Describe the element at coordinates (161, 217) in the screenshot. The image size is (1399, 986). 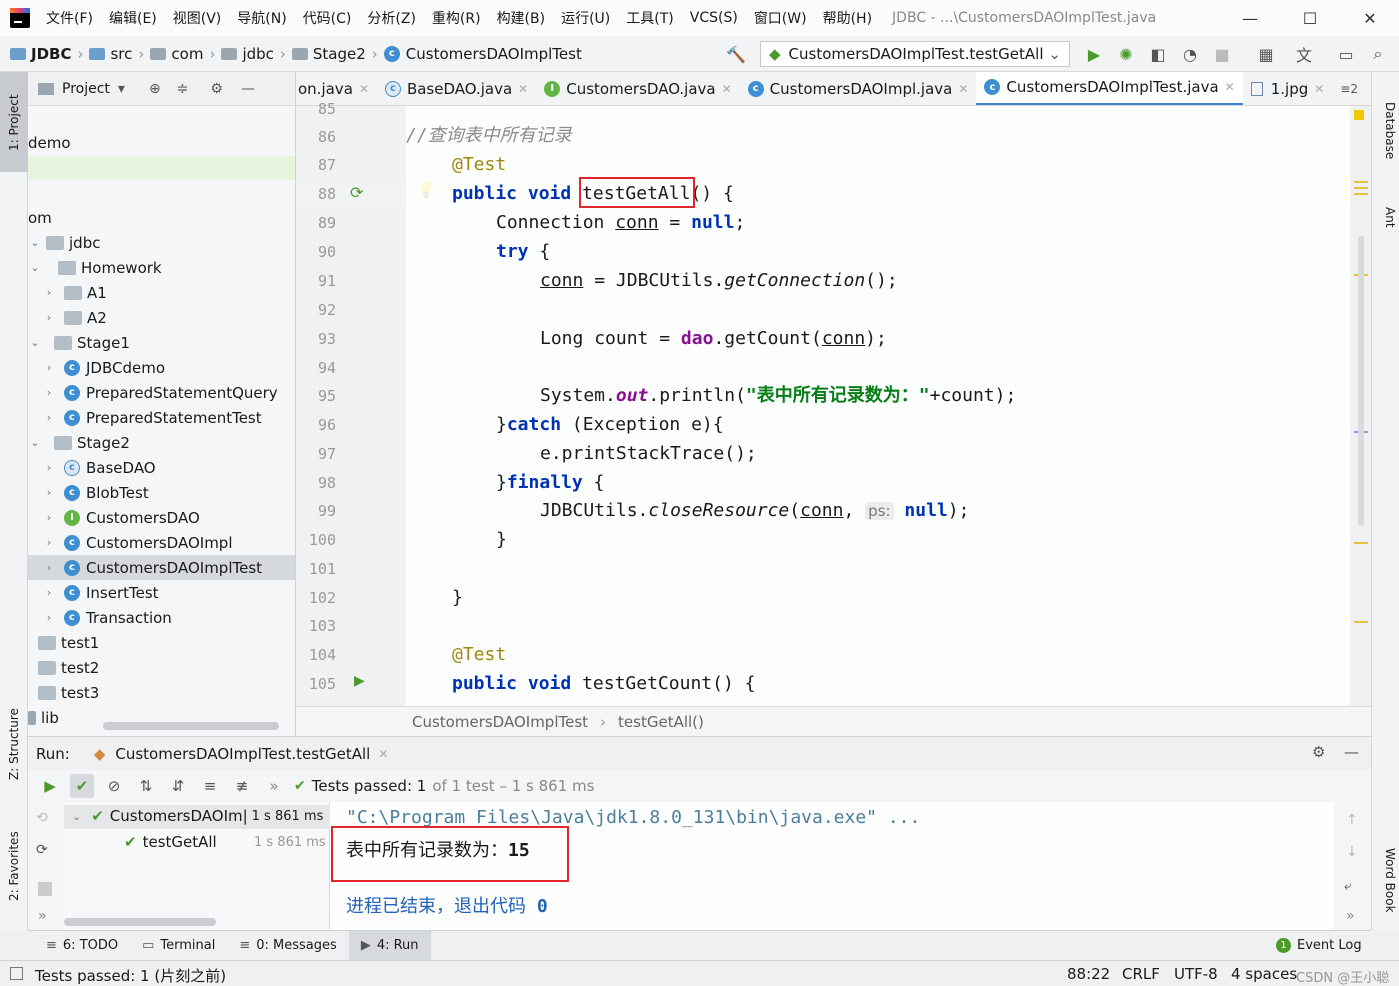
I see `tree-item-com: om` at that location.